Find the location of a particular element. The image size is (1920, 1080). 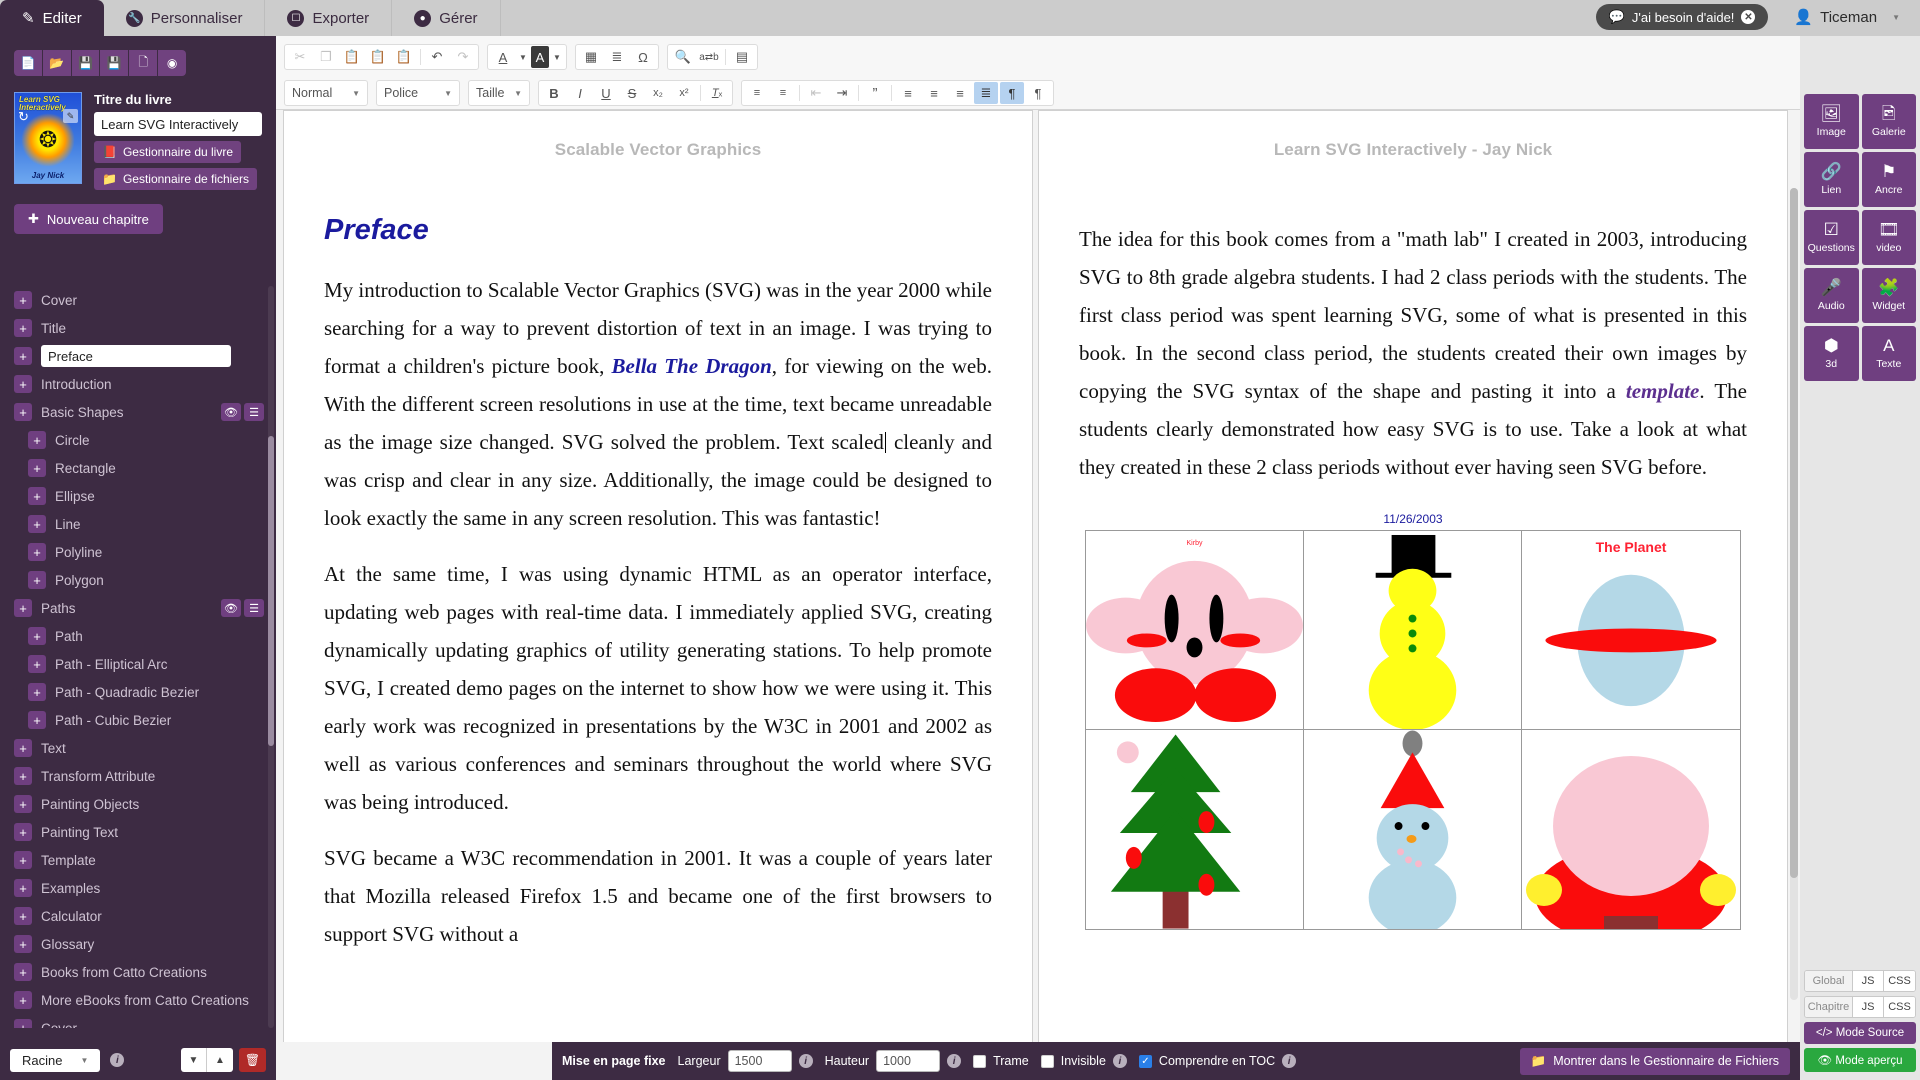

height-input is located at coordinates (908, 1061).